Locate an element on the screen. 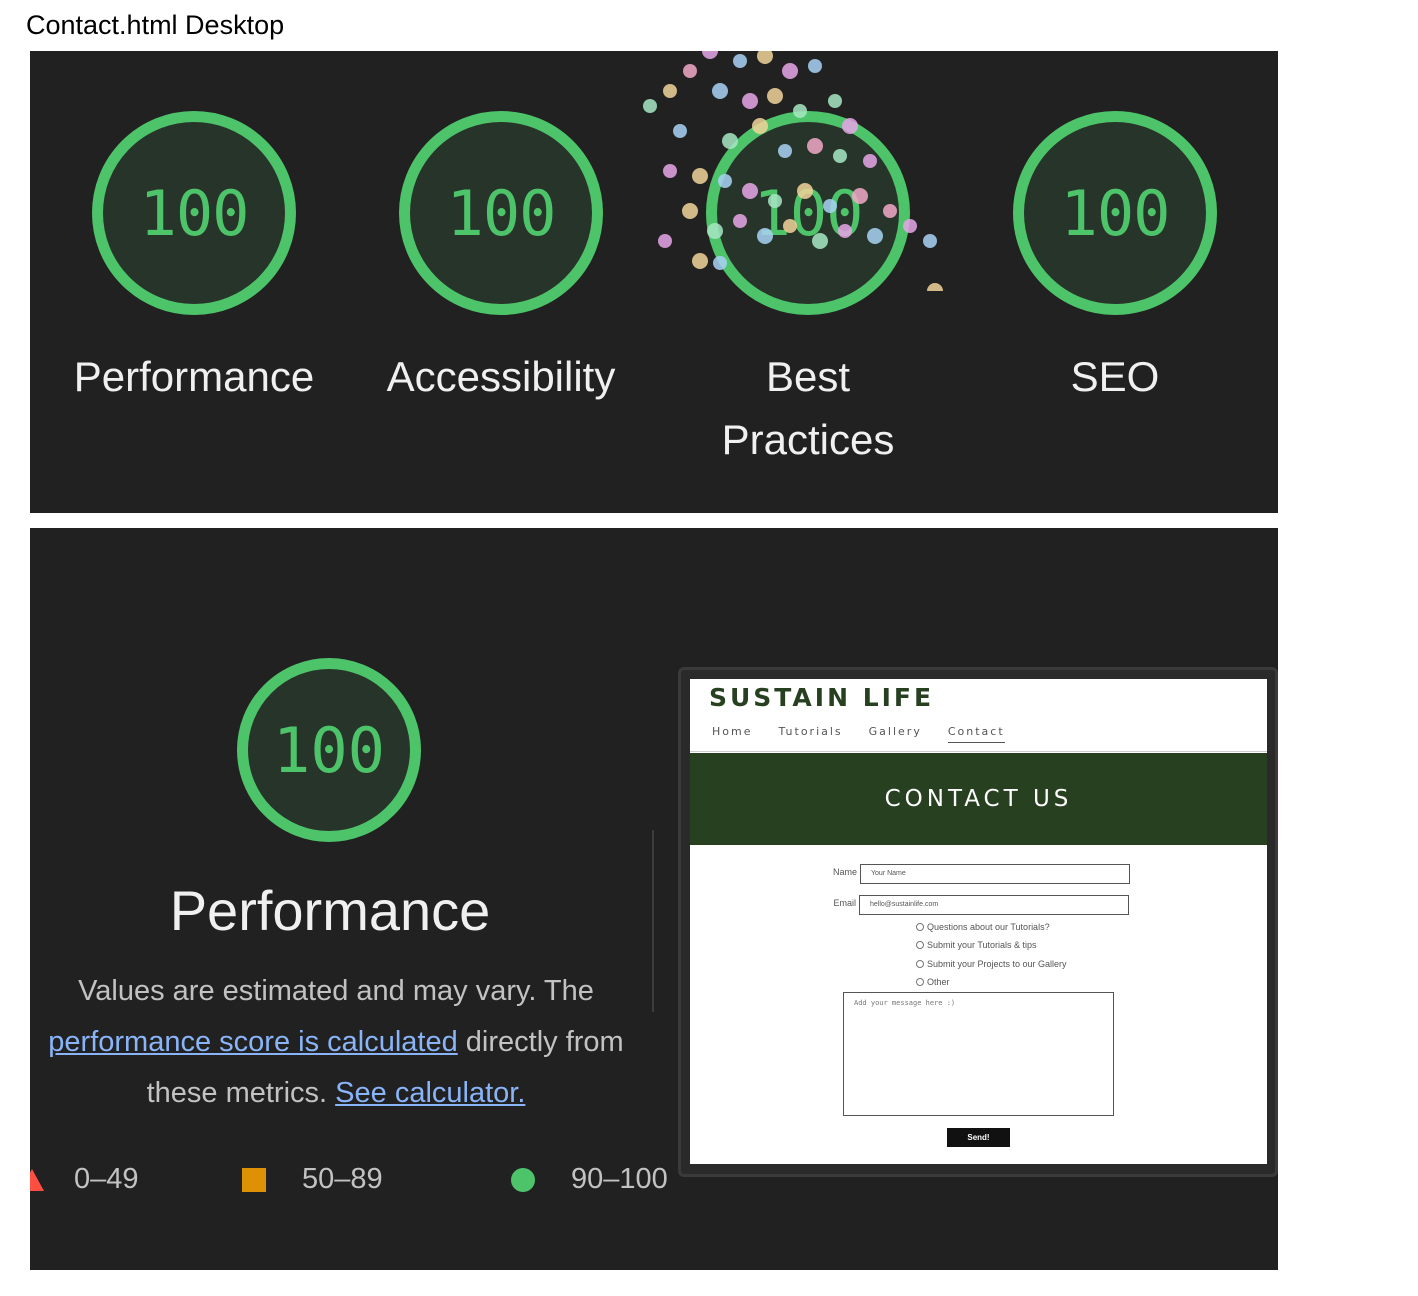 This screenshot has width=1418, height=1296. name-field: Your Name is located at coordinates (995, 874).